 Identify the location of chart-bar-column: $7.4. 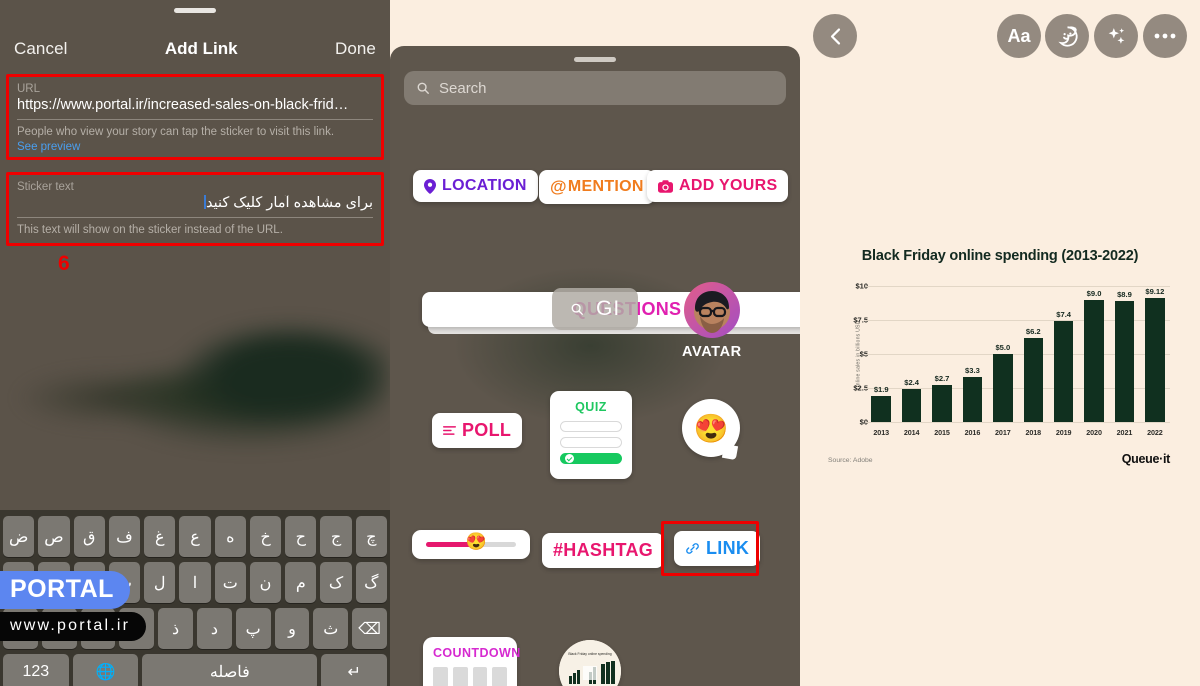
(1063, 354).